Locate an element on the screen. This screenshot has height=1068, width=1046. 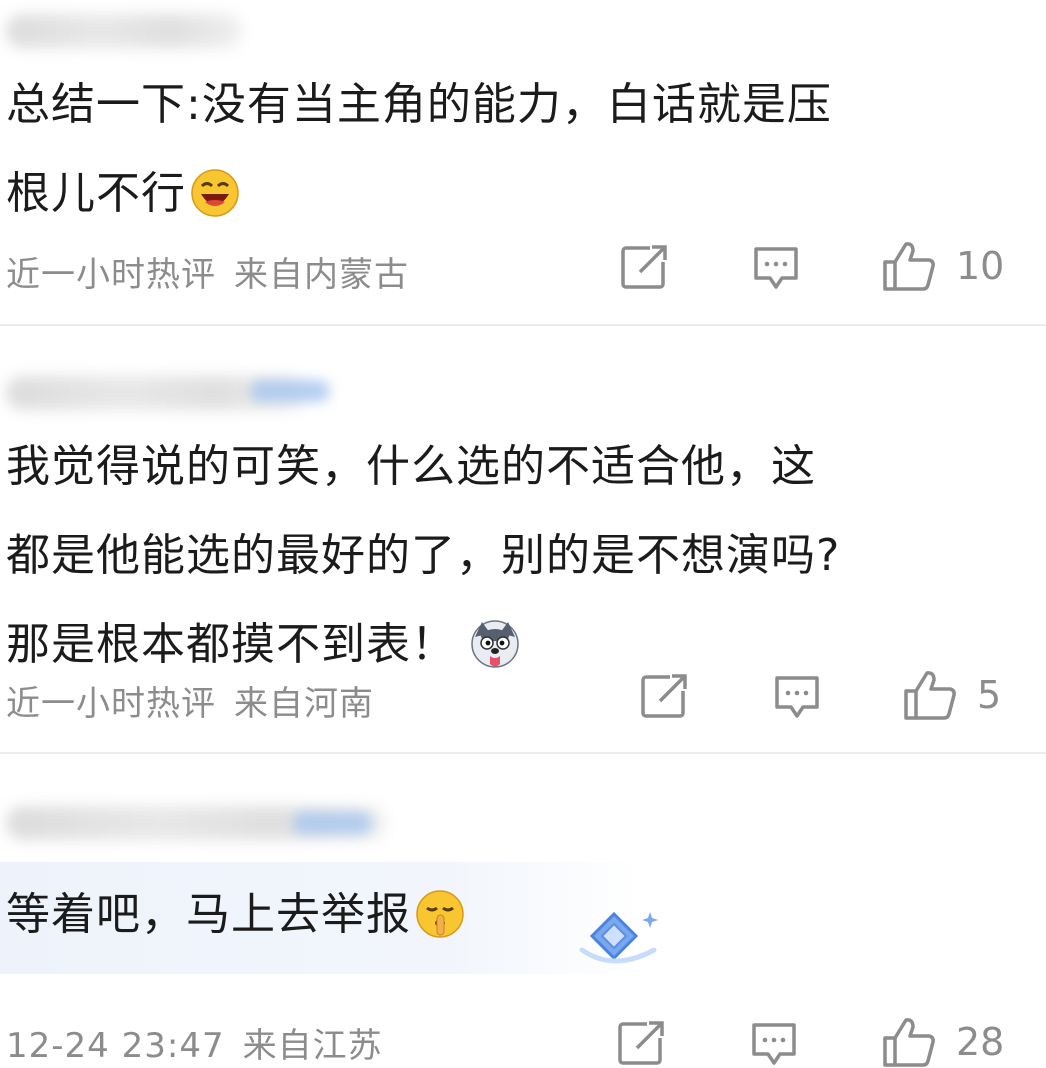
like-count: 5 is located at coordinates (989, 695).